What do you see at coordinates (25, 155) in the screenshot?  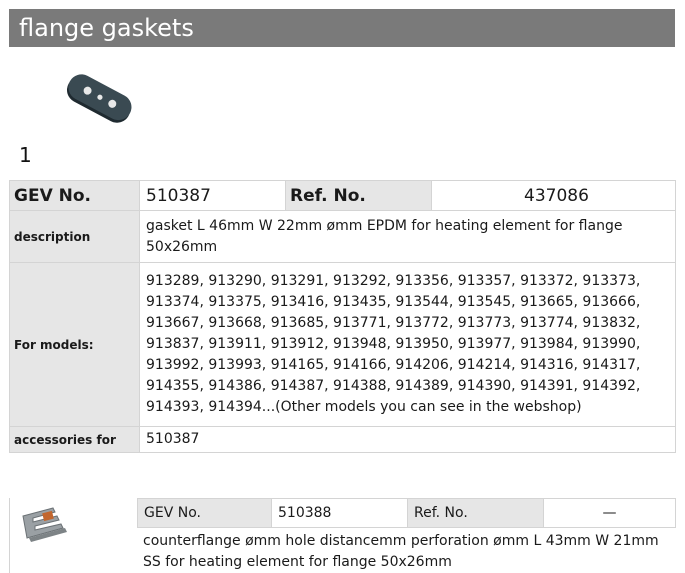 I see `image-number: 1` at bounding box center [25, 155].